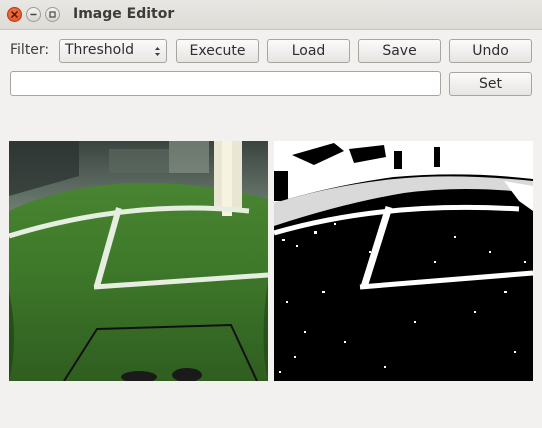  I want to click on filter-select: Threshold, so click(113, 51).